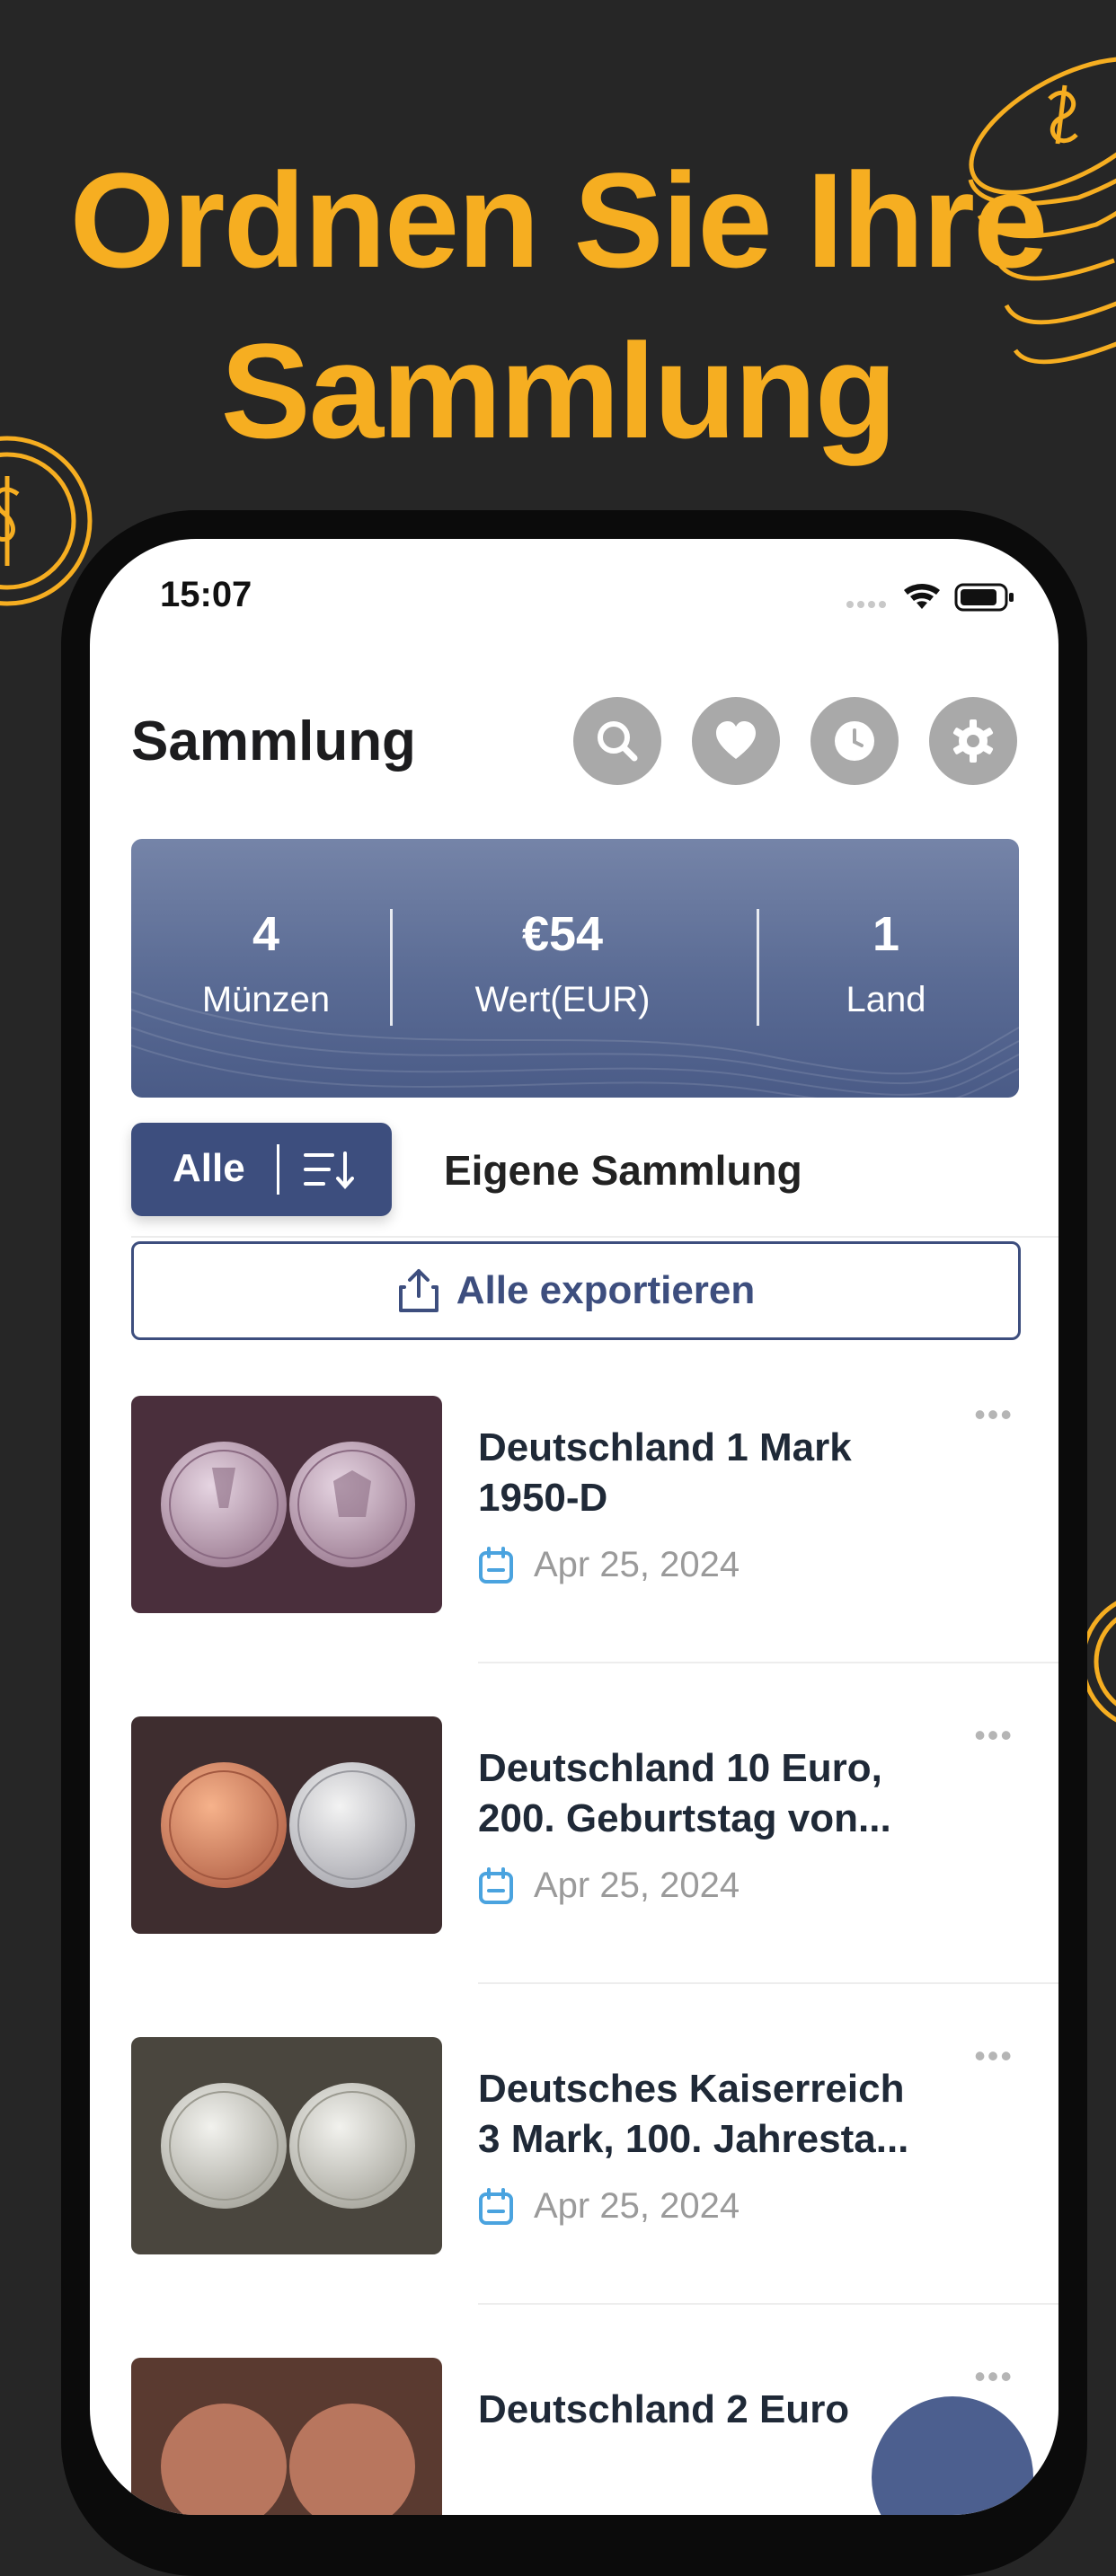  I want to click on tab-divider, so click(278, 1169).